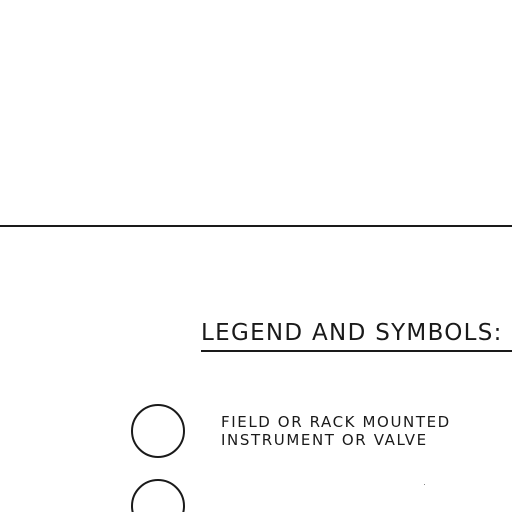  Describe the element at coordinates (158, 431) in the screenshot. I see `field-instrument-circle-icon` at that location.